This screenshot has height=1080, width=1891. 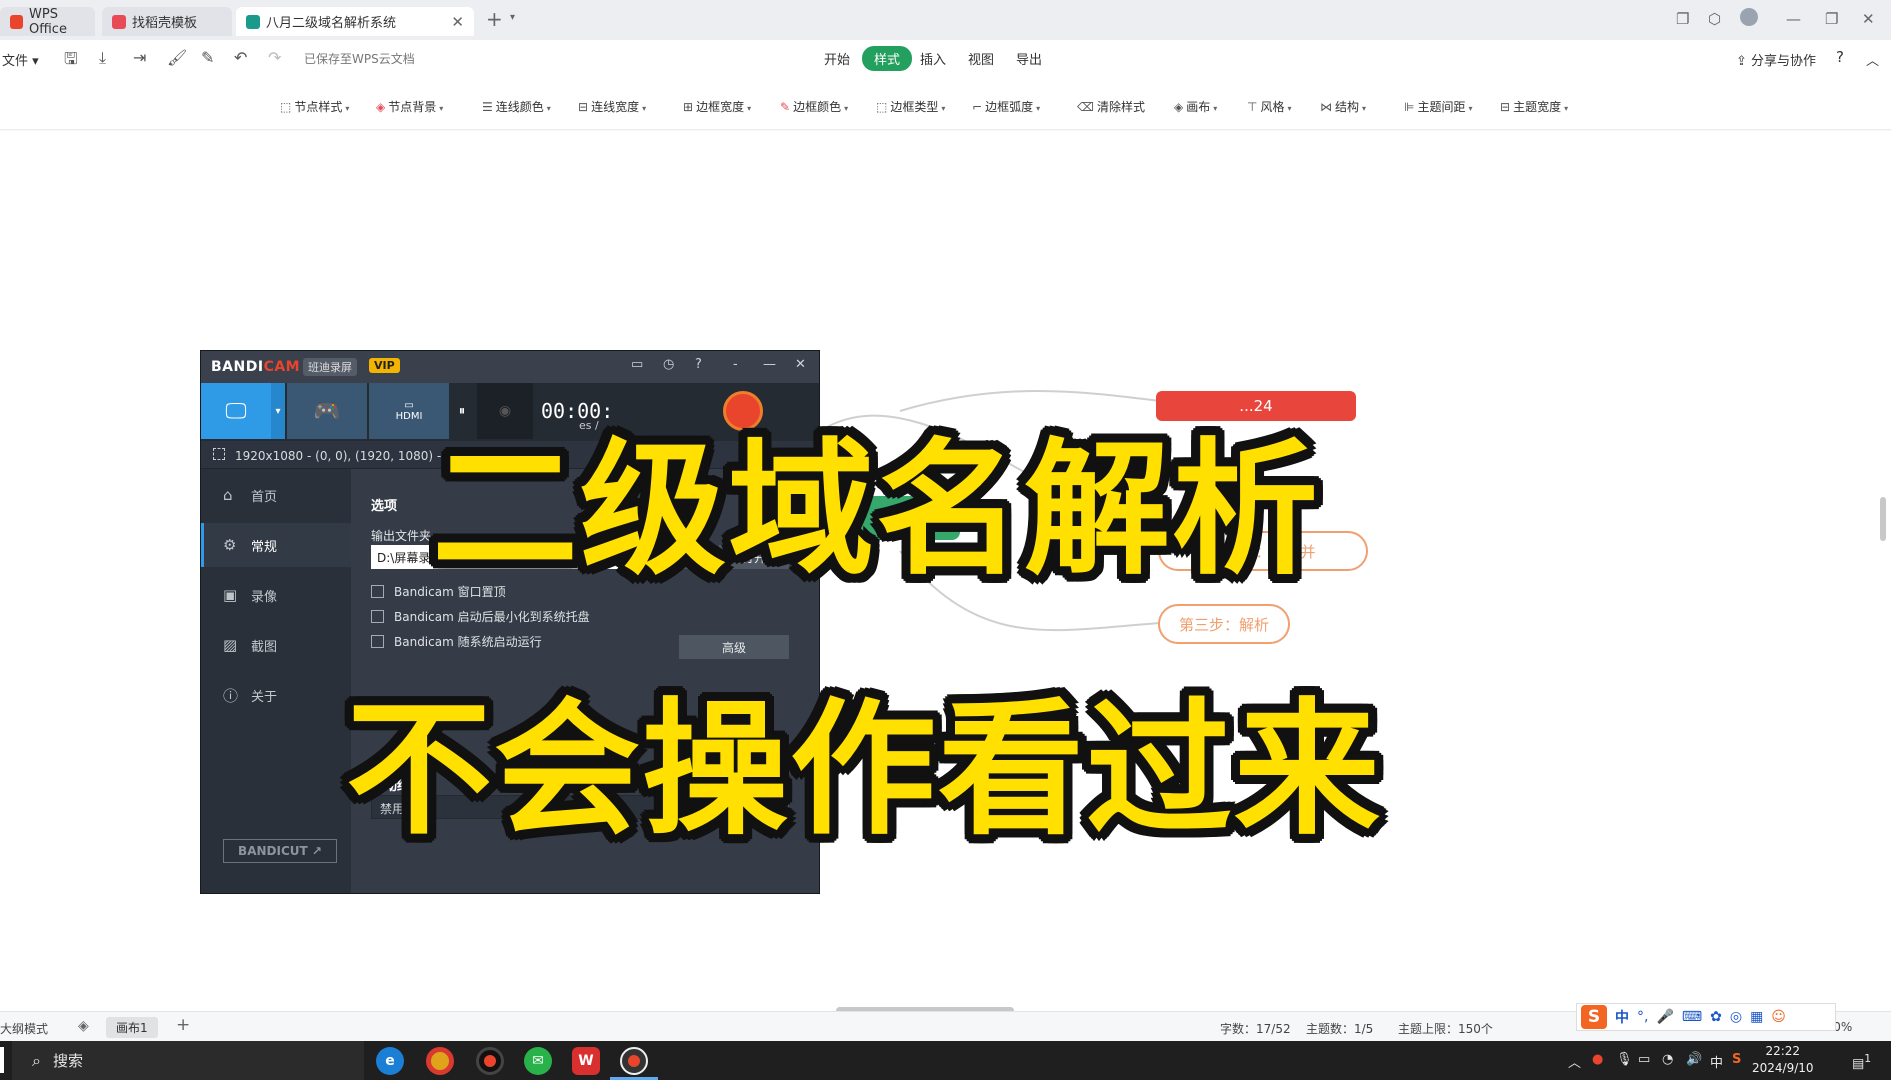 I want to click on tab-mindmap-doc: 八月二级域名解析系统 ✕, so click(x=355, y=21).